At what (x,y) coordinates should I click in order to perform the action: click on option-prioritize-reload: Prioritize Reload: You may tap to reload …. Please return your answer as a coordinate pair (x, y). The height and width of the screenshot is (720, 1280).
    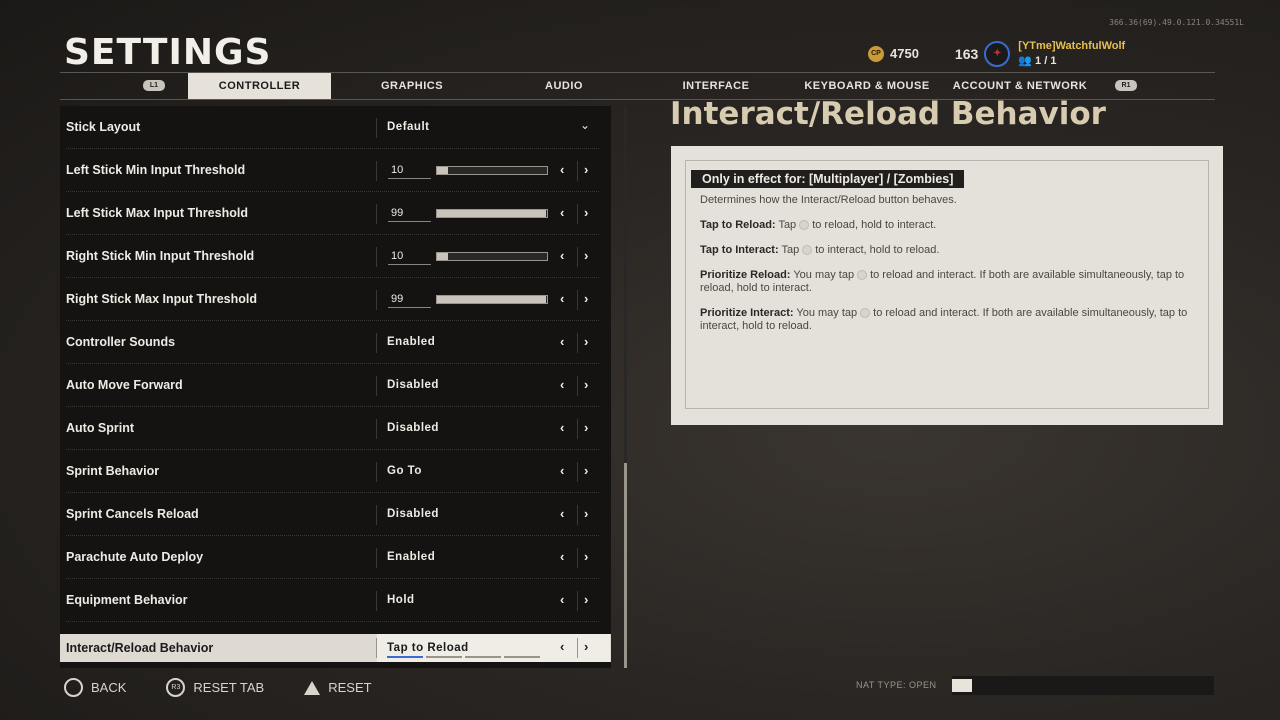
    Looking at the image, I should click on (947, 282).